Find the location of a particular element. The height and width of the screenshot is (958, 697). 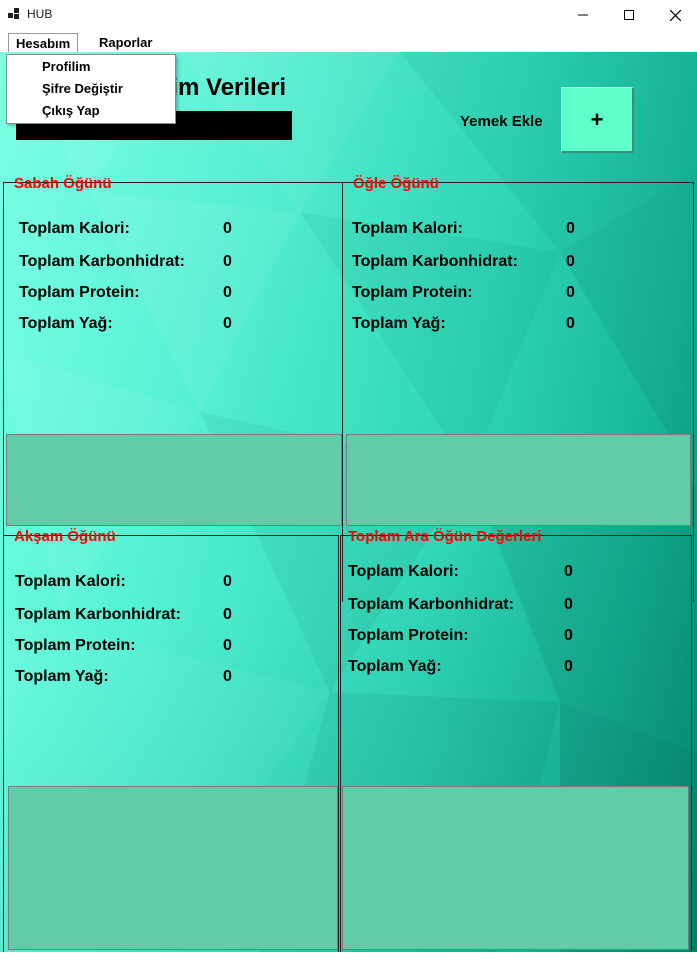

ara-yag-label: Toplam Yağ: is located at coordinates (395, 666).